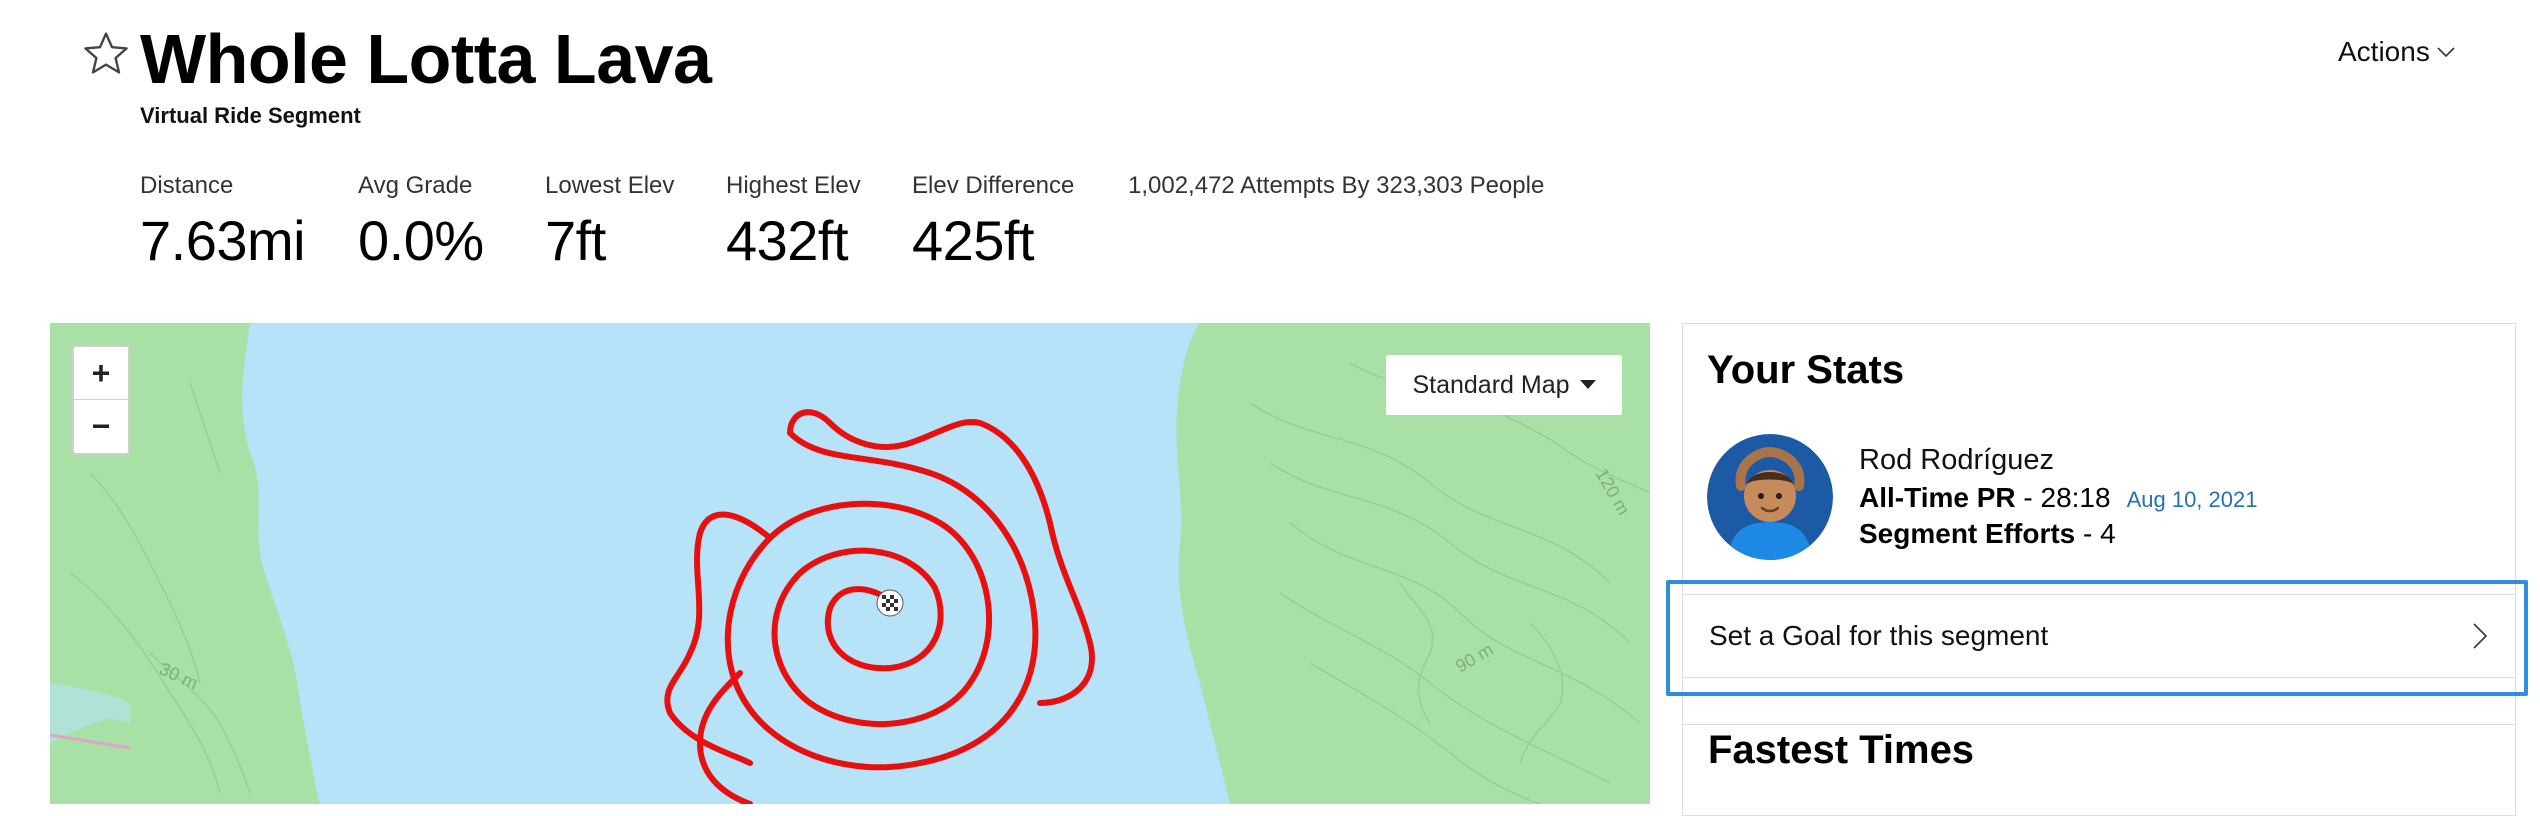  What do you see at coordinates (1336, 185) in the screenshot?
I see `attempts-count: 1,002,472 Attempts By 323,303 People` at bounding box center [1336, 185].